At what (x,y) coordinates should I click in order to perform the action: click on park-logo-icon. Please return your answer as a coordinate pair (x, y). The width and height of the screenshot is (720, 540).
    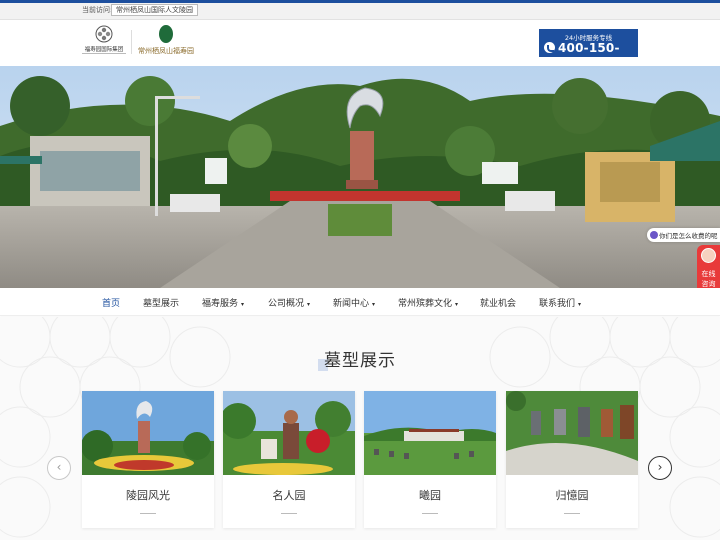
    Looking at the image, I should click on (166, 34).